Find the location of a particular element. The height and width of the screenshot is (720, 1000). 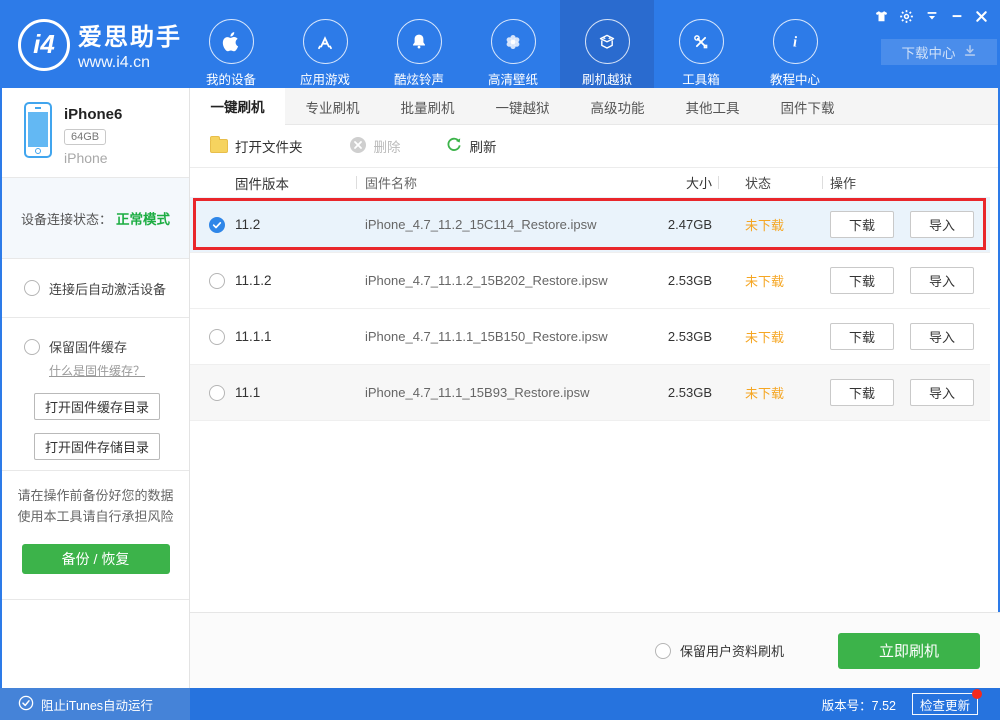

nav-label: 教程中心 is located at coordinates (794, 80).